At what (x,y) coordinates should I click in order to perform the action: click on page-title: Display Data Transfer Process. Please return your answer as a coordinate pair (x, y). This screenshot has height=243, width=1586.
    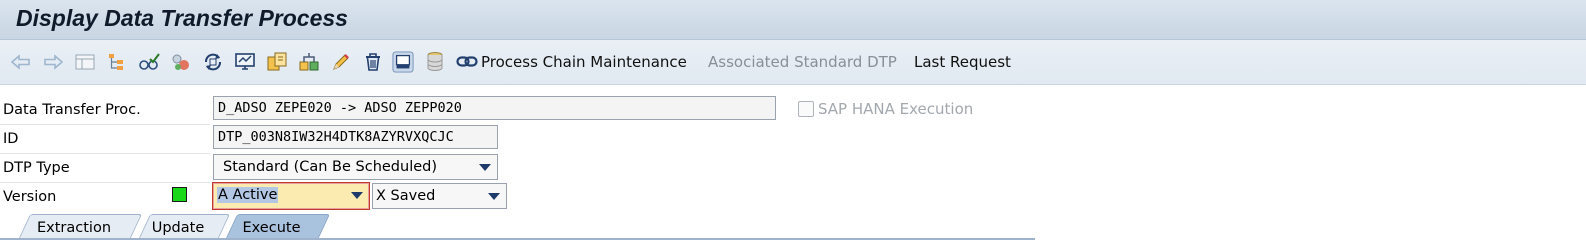
    Looking at the image, I should click on (182, 18).